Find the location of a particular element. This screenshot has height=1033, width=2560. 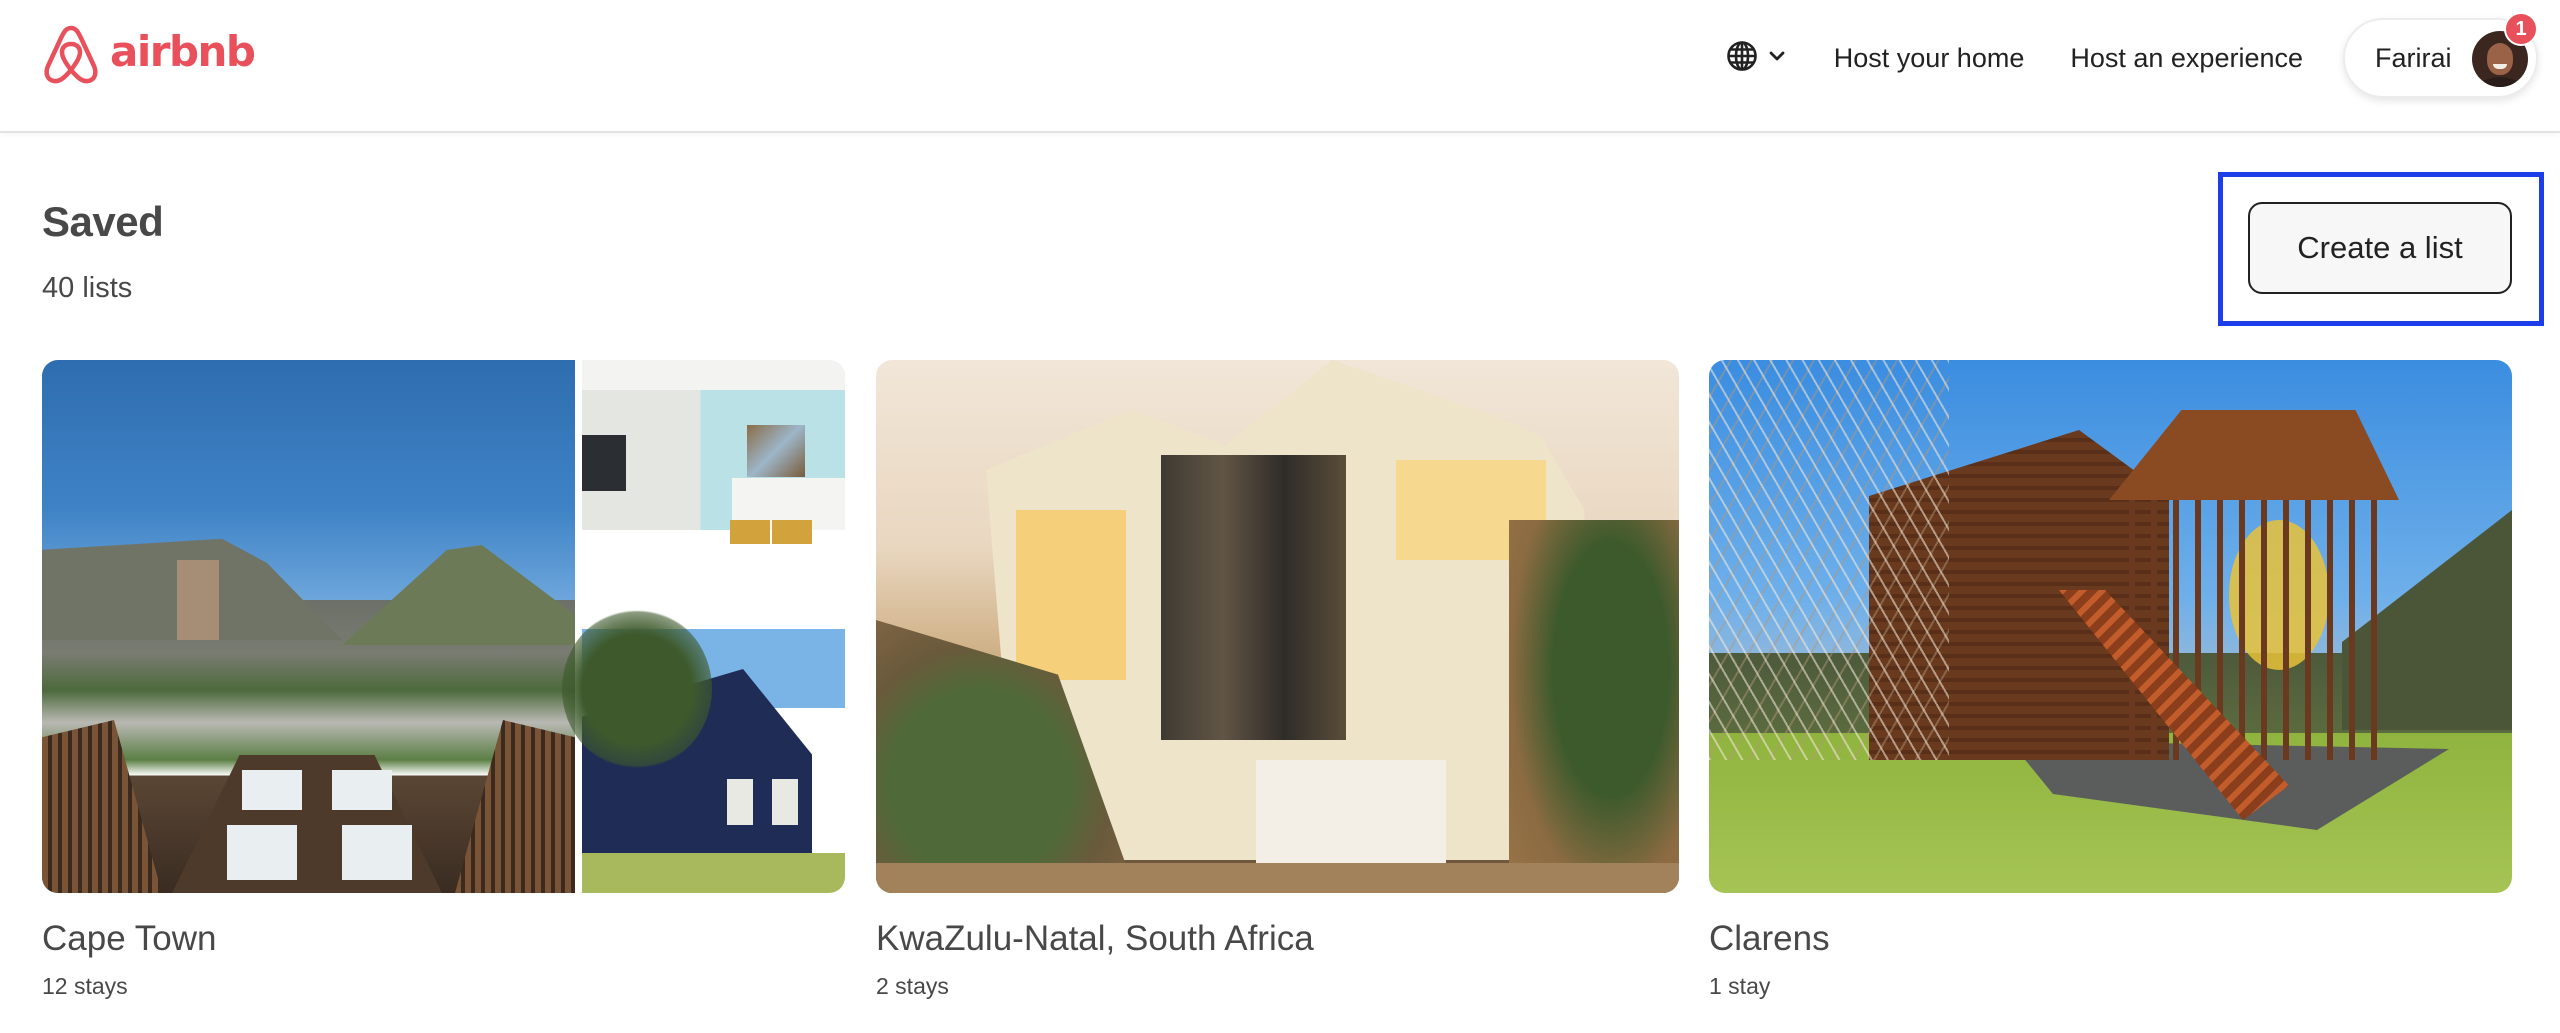

profile-name: Farirai is located at coordinates (2413, 57).